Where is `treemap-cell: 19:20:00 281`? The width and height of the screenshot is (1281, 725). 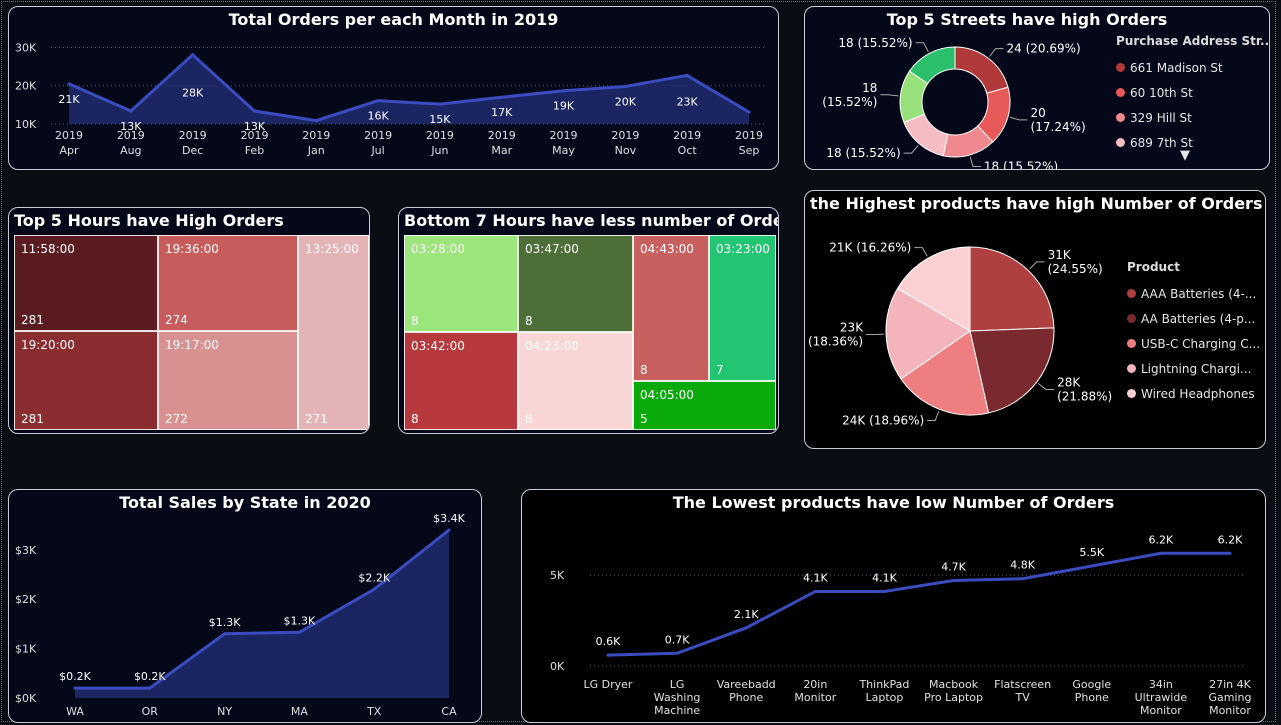 treemap-cell: 19:20:00 281 is located at coordinates (86, 380).